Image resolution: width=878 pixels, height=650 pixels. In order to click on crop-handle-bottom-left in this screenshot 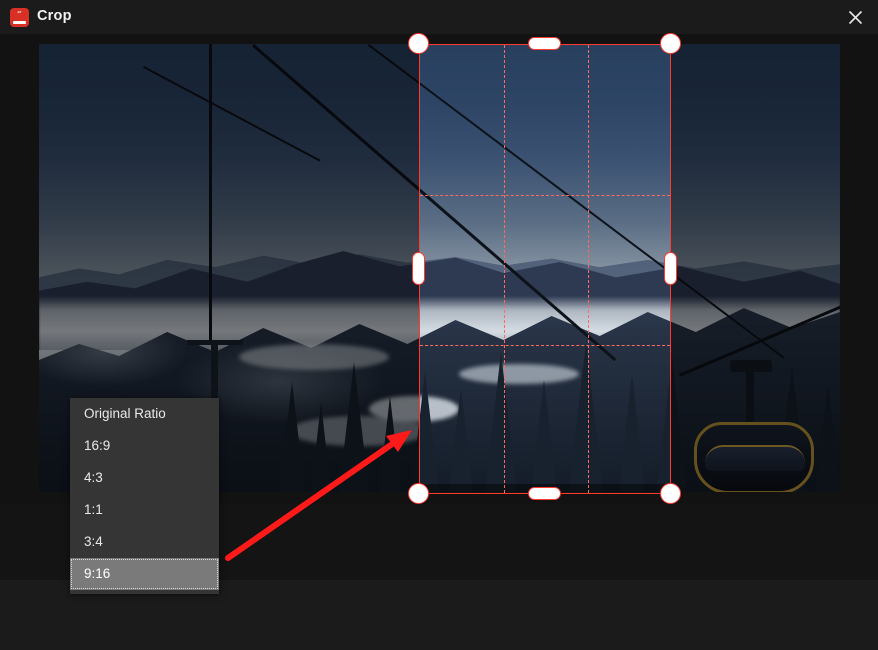, I will do `click(418, 493)`.